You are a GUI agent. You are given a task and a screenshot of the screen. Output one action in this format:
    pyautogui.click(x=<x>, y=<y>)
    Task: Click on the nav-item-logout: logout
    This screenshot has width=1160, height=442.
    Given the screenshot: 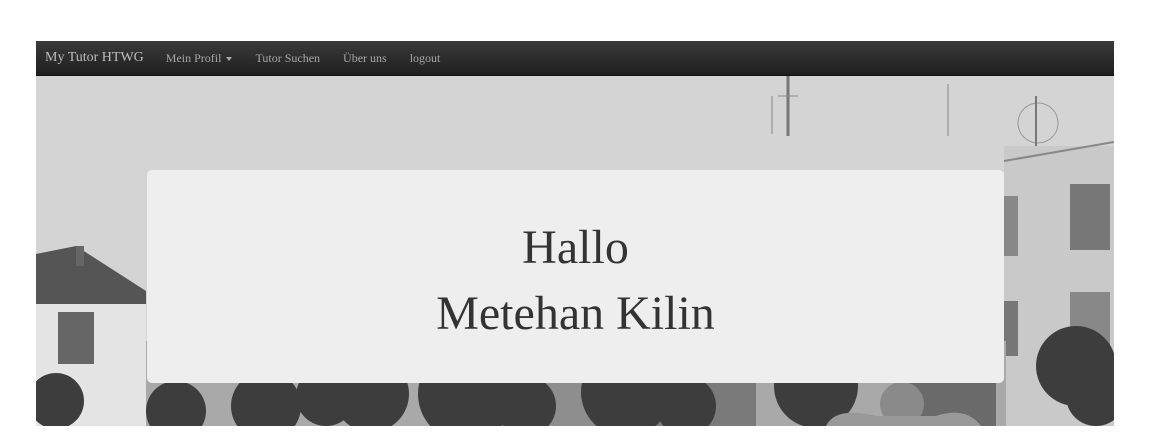 What is the action you would take?
    pyautogui.click(x=425, y=58)
    